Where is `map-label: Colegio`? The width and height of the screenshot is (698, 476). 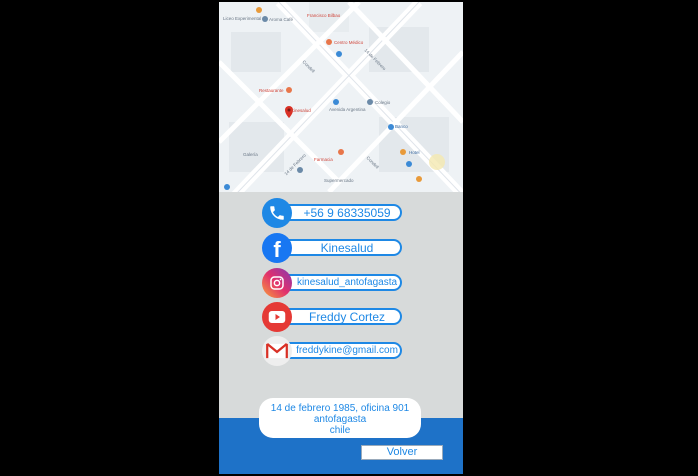
map-label: Colegio is located at coordinates (383, 102).